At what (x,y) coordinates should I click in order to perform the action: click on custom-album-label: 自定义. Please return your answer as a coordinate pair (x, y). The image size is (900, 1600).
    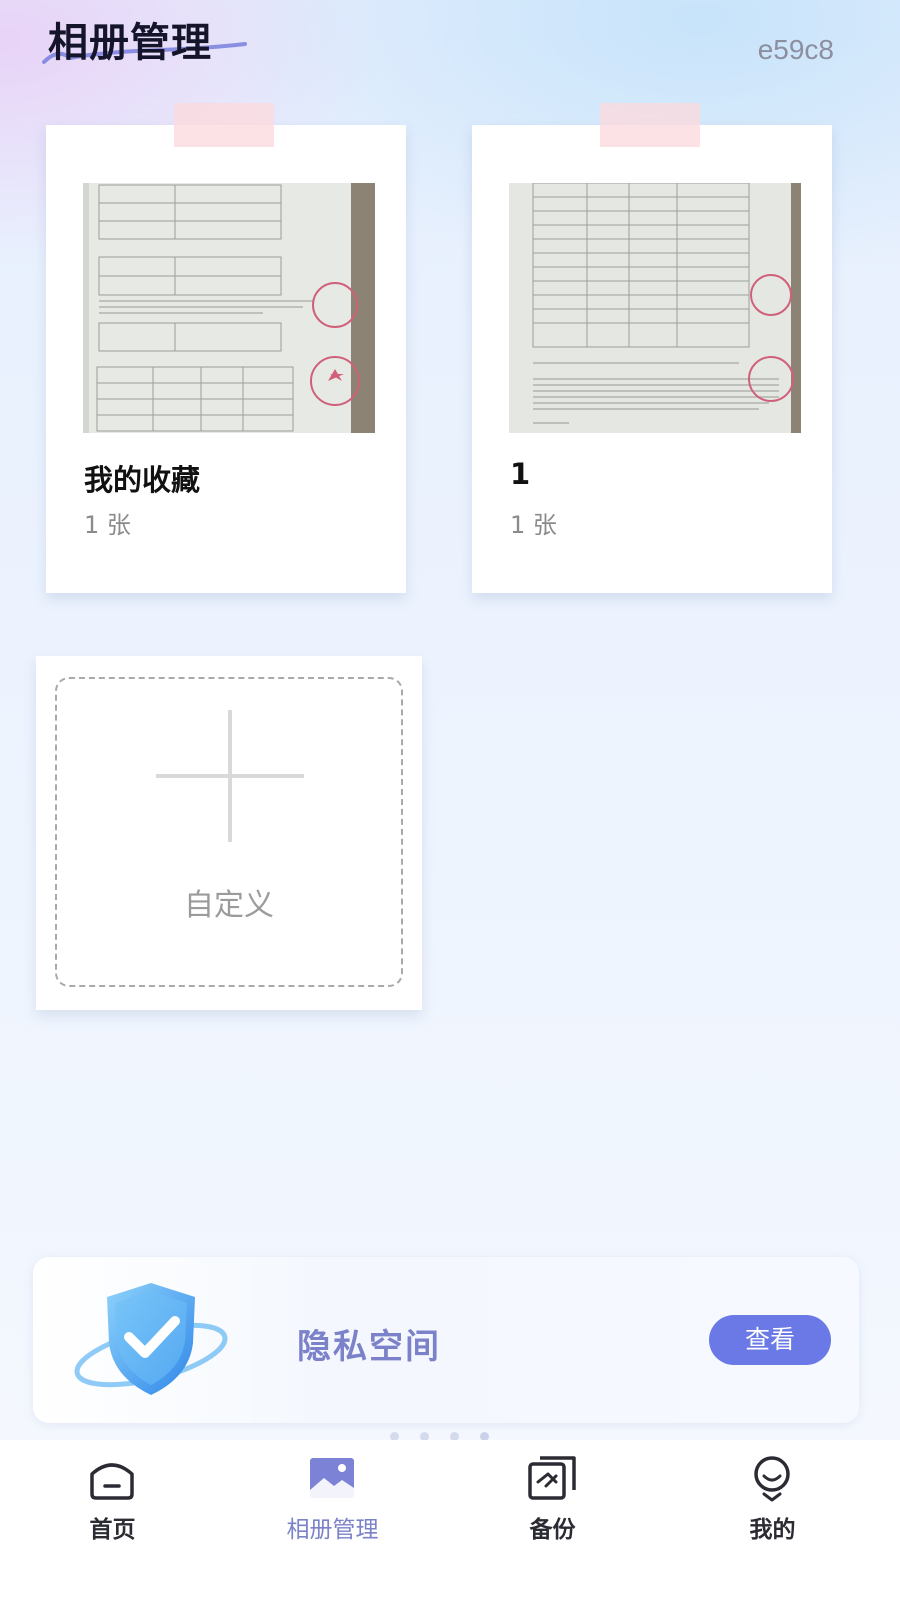
    Looking at the image, I should click on (229, 905).